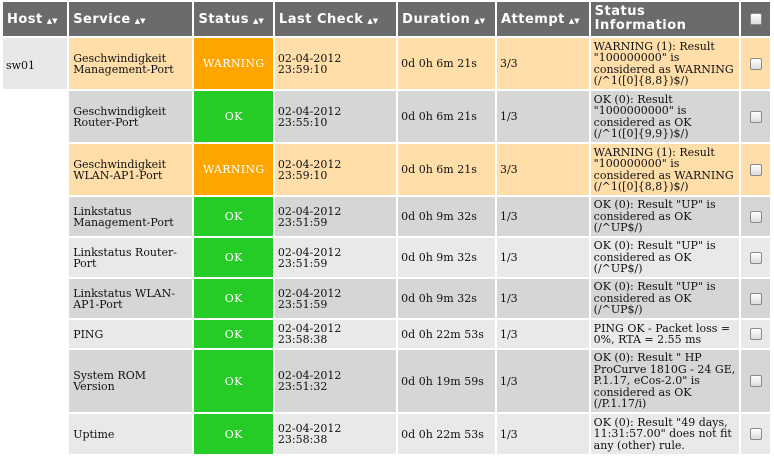  Describe the element at coordinates (233, 19) in the screenshot. I see `col-header-status: Status ▲▼` at that location.